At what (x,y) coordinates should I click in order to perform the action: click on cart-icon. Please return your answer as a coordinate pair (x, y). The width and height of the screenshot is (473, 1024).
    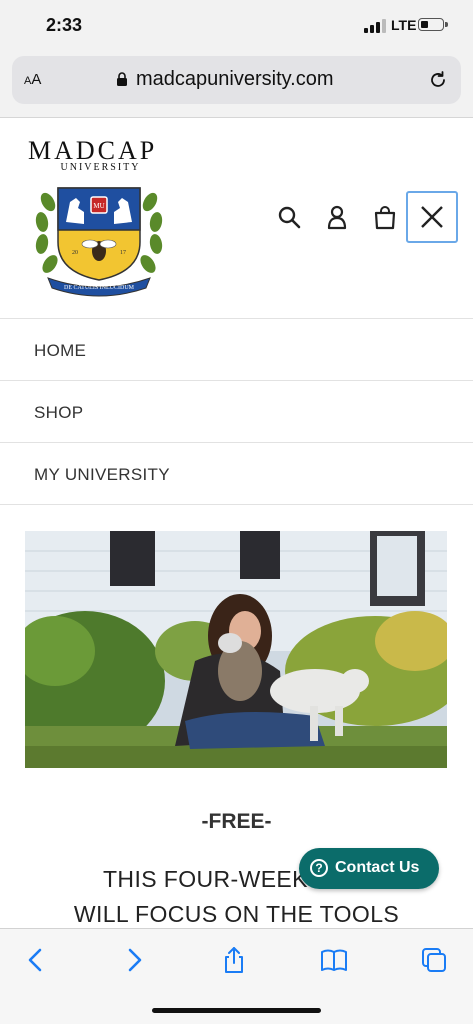
    Looking at the image, I should click on (385, 217).